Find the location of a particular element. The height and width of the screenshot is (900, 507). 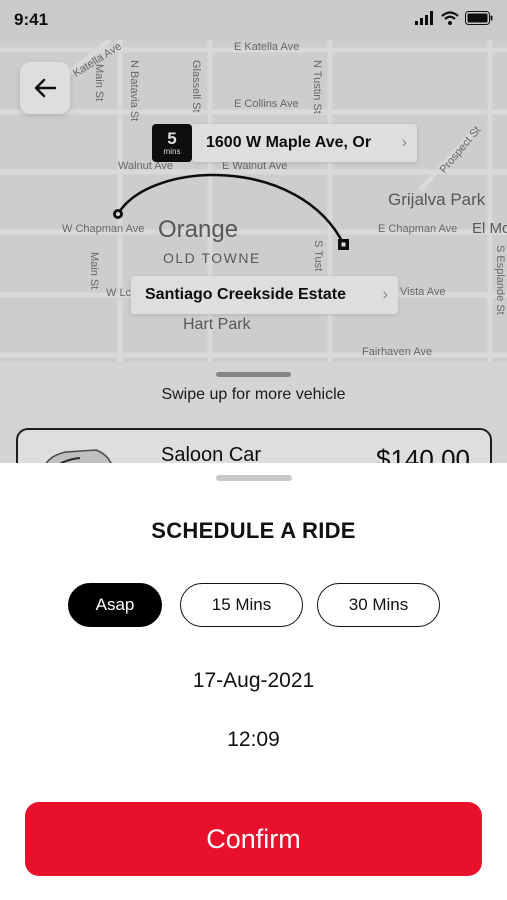

confirm-button: Confirm is located at coordinates (253, 839).